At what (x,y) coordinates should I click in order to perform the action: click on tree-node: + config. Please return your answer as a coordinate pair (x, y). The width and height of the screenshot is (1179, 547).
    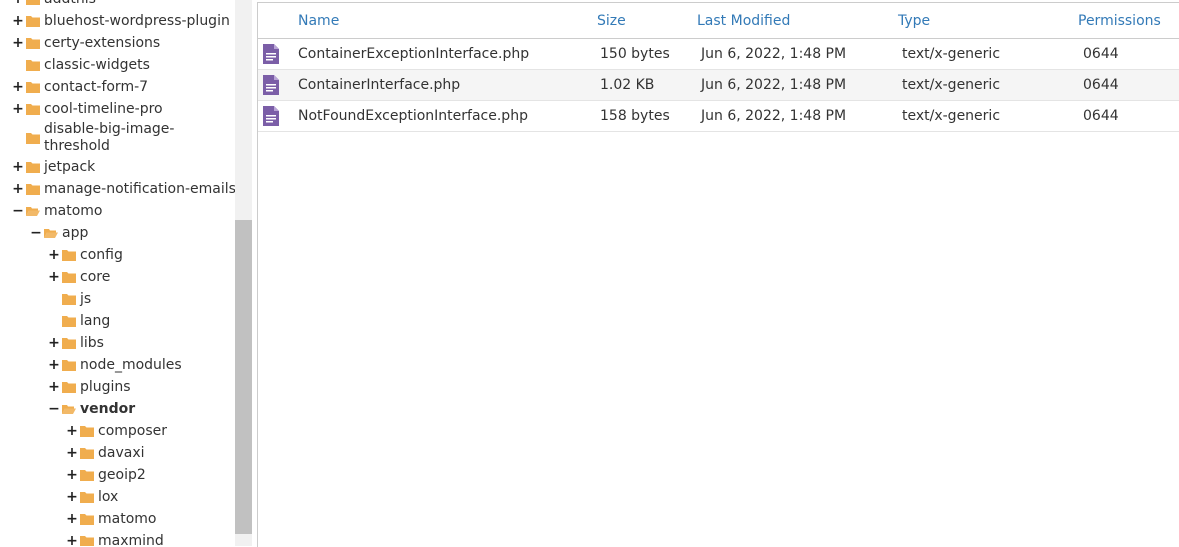
    Looking at the image, I should click on (85, 255).